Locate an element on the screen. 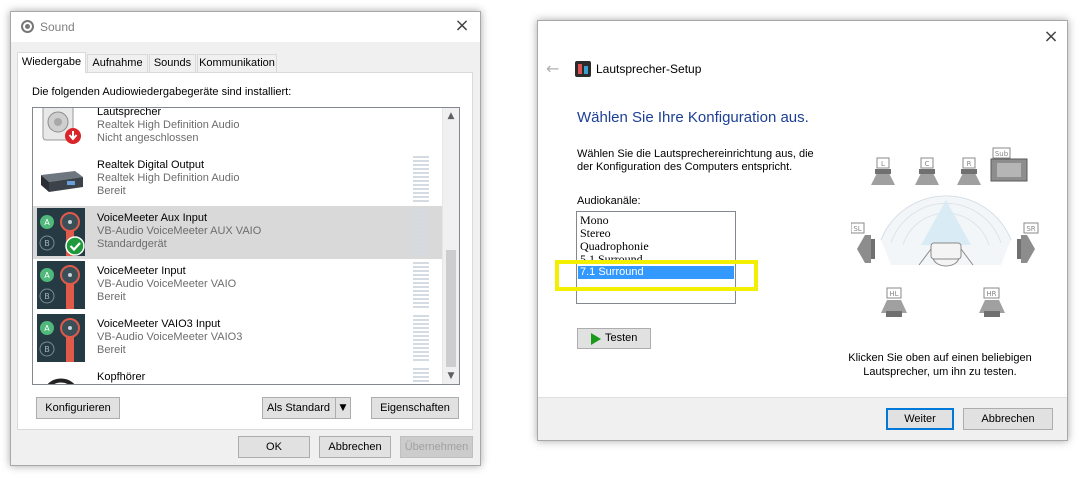  list-scrollbar: ▲ ▼ is located at coordinates (450, 246).